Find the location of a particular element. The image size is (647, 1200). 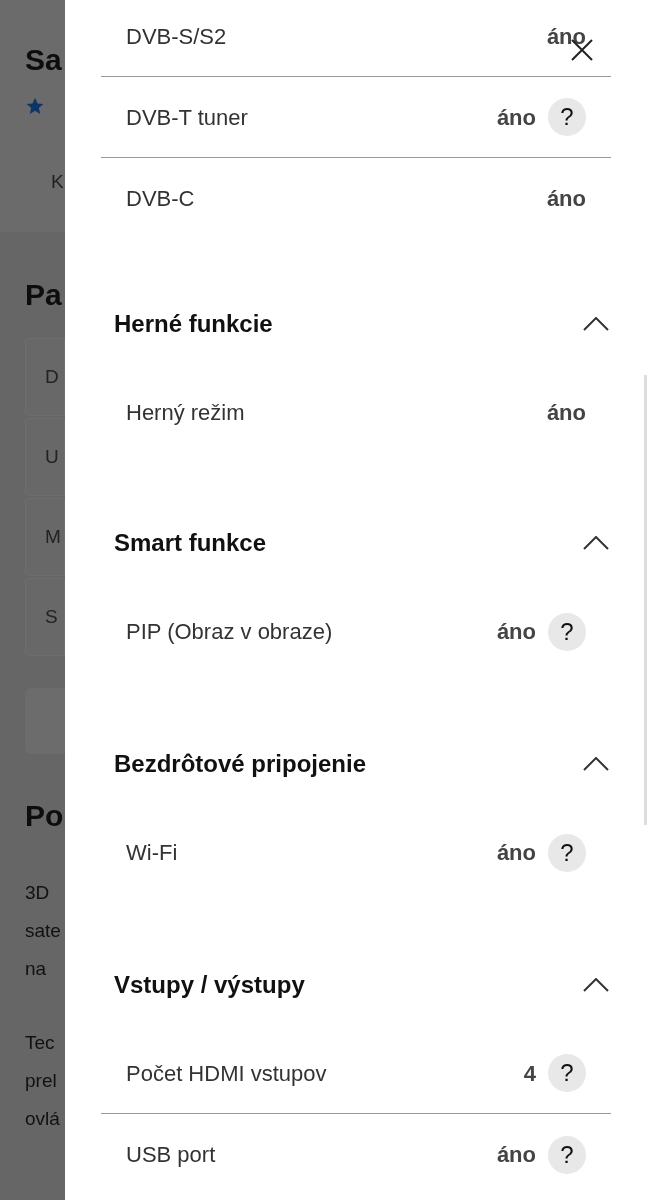

spec-label: DVB-T tuner is located at coordinates (187, 117).